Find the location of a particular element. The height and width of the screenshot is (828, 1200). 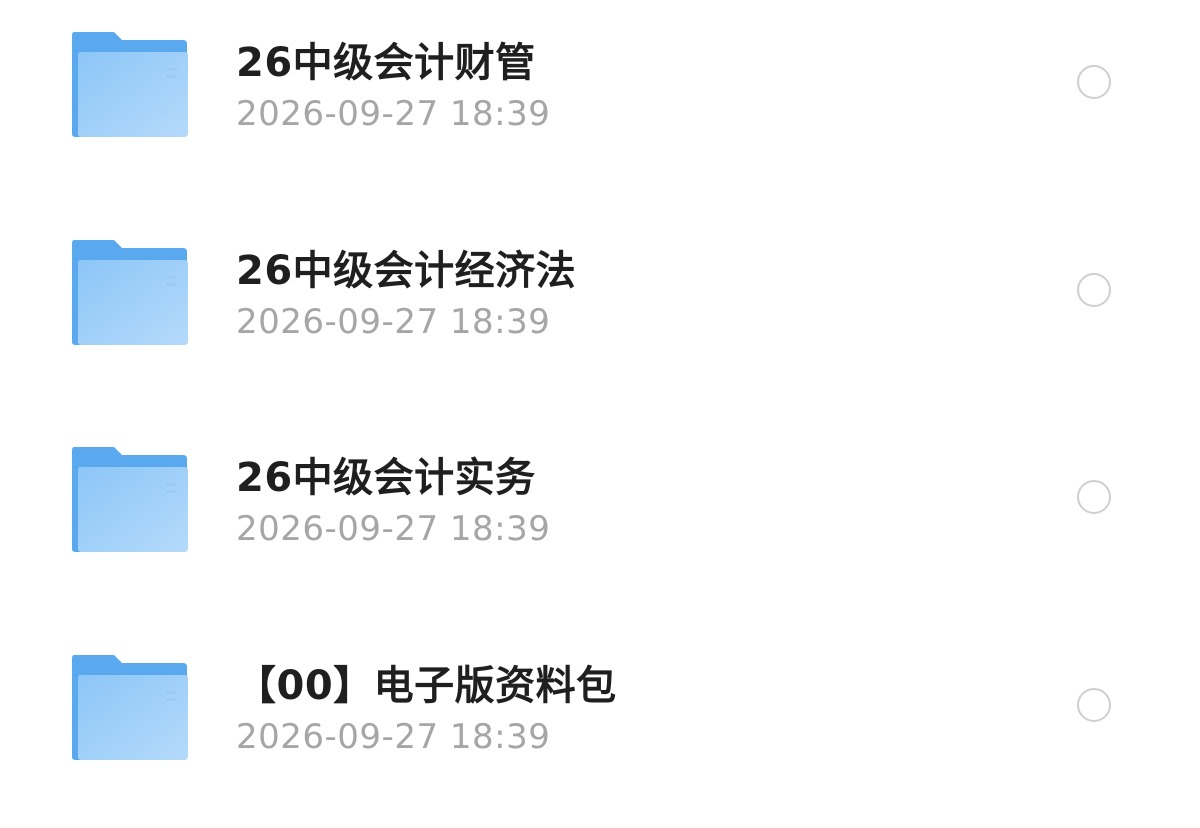

folder-name: 【00】电子版资料包 is located at coordinates (426, 686).